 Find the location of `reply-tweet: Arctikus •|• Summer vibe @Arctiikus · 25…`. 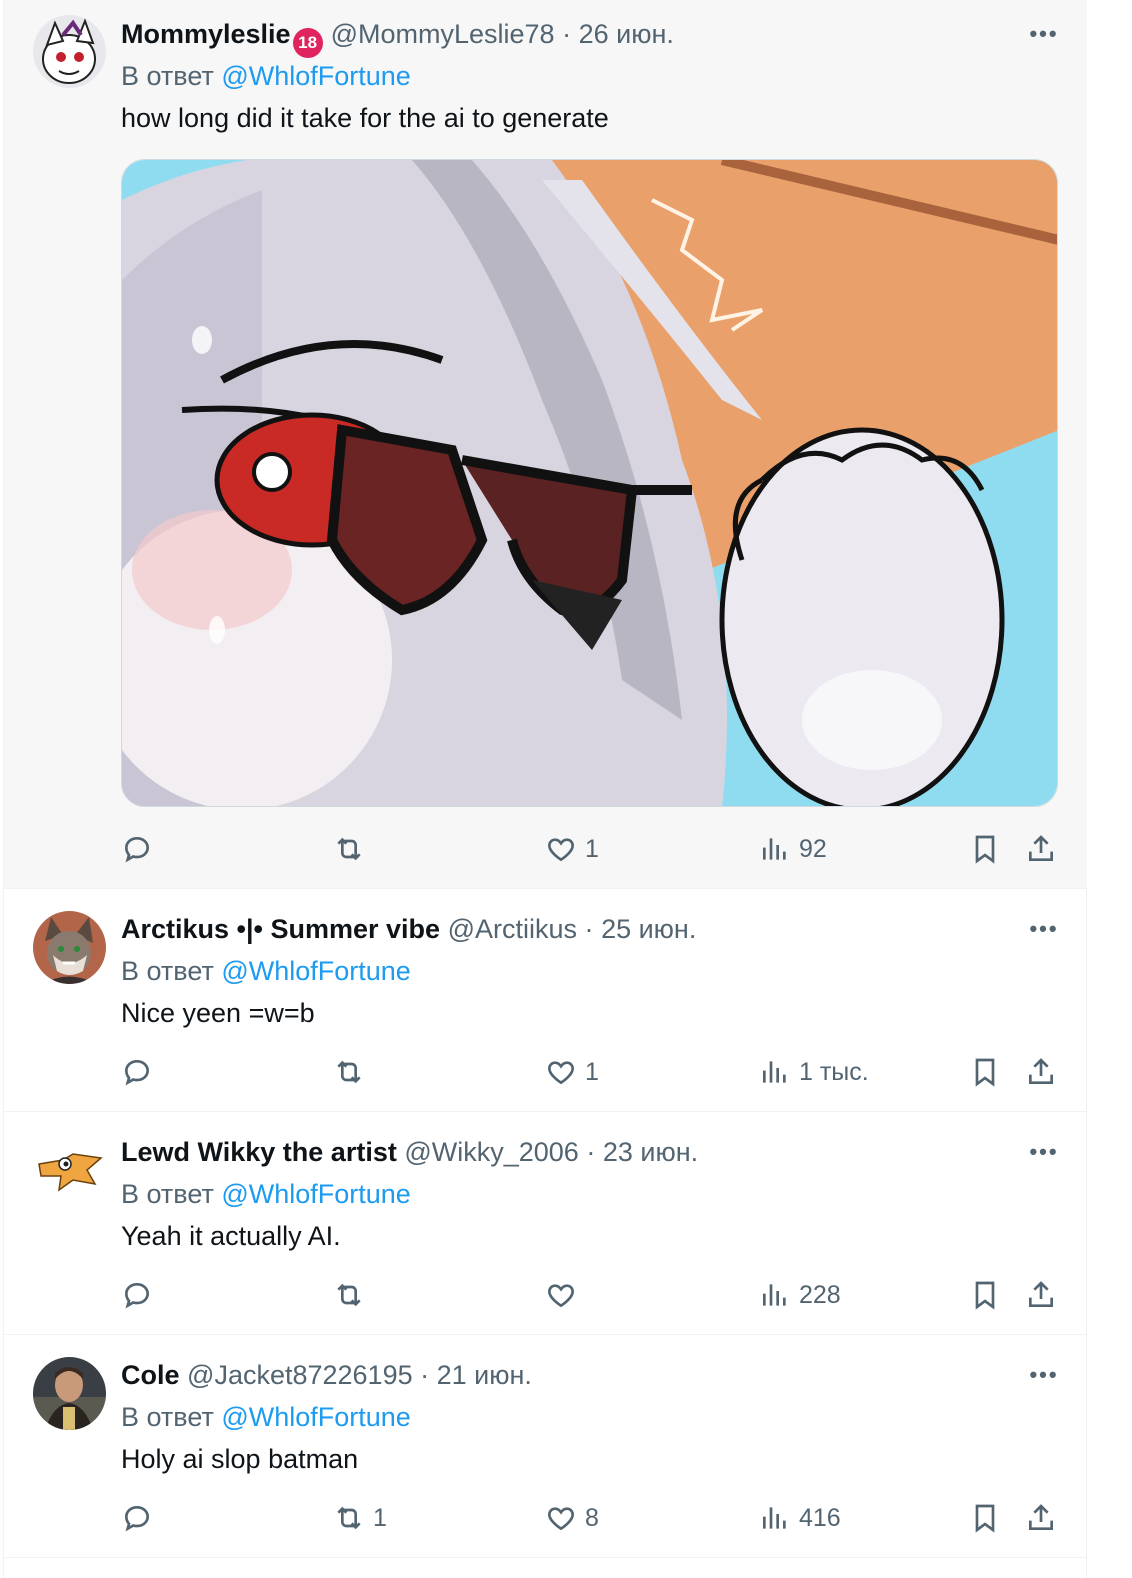

reply-tweet: Arctikus •|• Summer vibe @Arctiikus · 25… is located at coordinates (545, 1000).